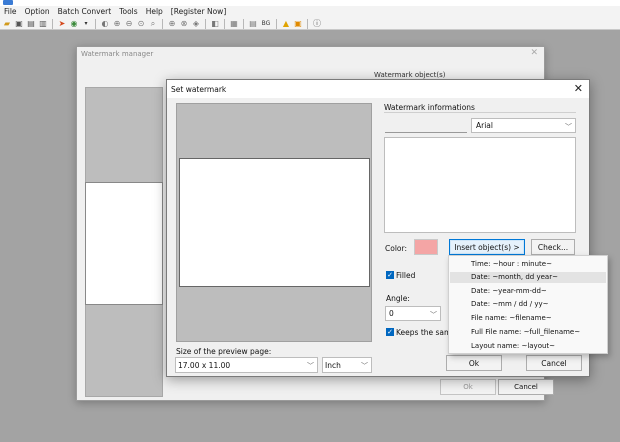 This screenshot has height=442, width=620. I want to click on watermark-text-area, so click(480, 185).